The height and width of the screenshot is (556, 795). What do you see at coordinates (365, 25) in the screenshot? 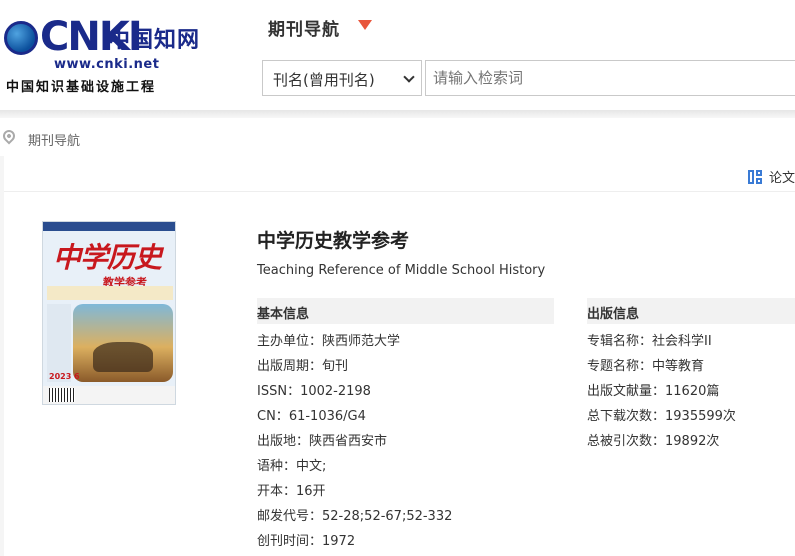
I see `caret-down-icon` at bounding box center [365, 25].